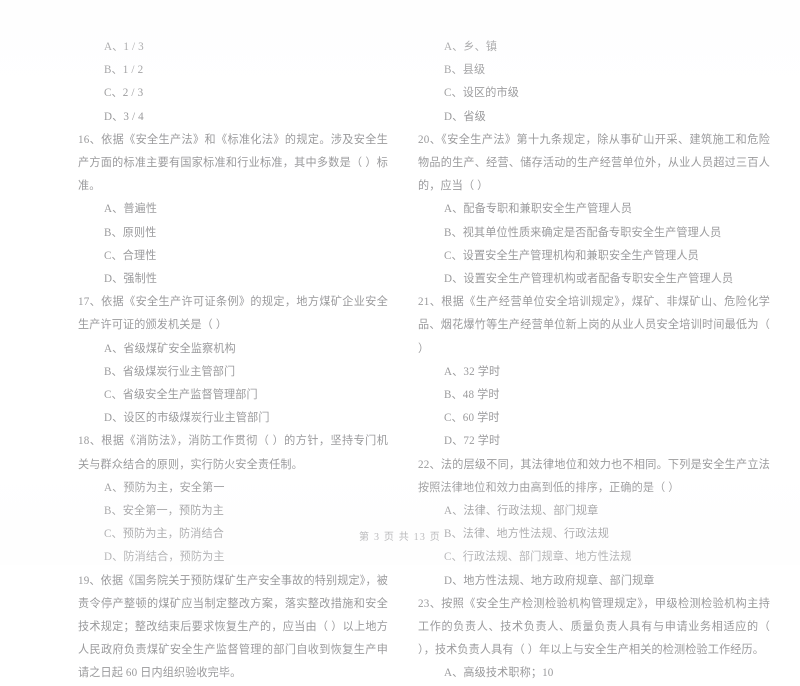 The height and width of the screenshot is (686, 800). I want to click on option-item: B、省级煤炭行业主管部门, so click(233, 372).